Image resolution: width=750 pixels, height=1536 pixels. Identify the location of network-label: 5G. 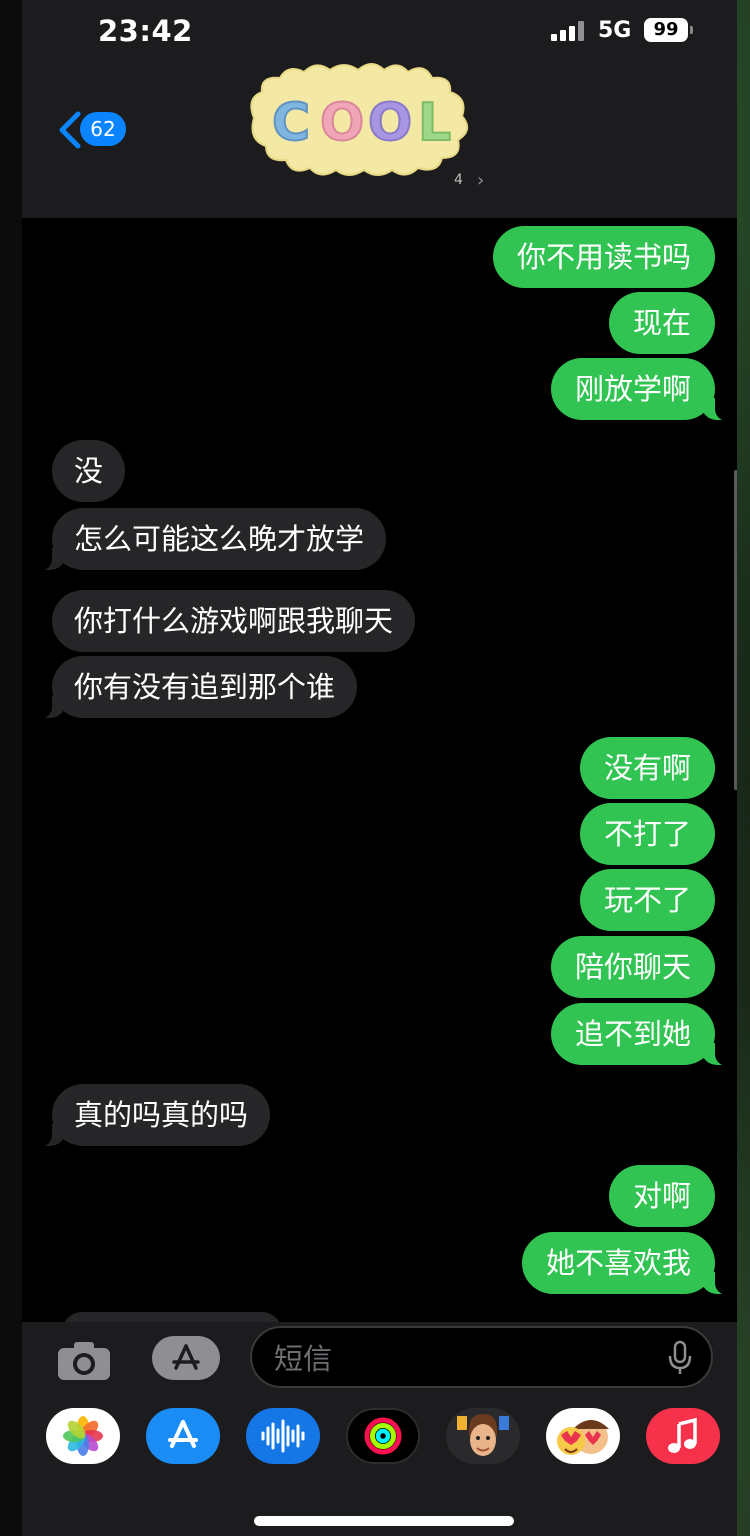
(615, 30).